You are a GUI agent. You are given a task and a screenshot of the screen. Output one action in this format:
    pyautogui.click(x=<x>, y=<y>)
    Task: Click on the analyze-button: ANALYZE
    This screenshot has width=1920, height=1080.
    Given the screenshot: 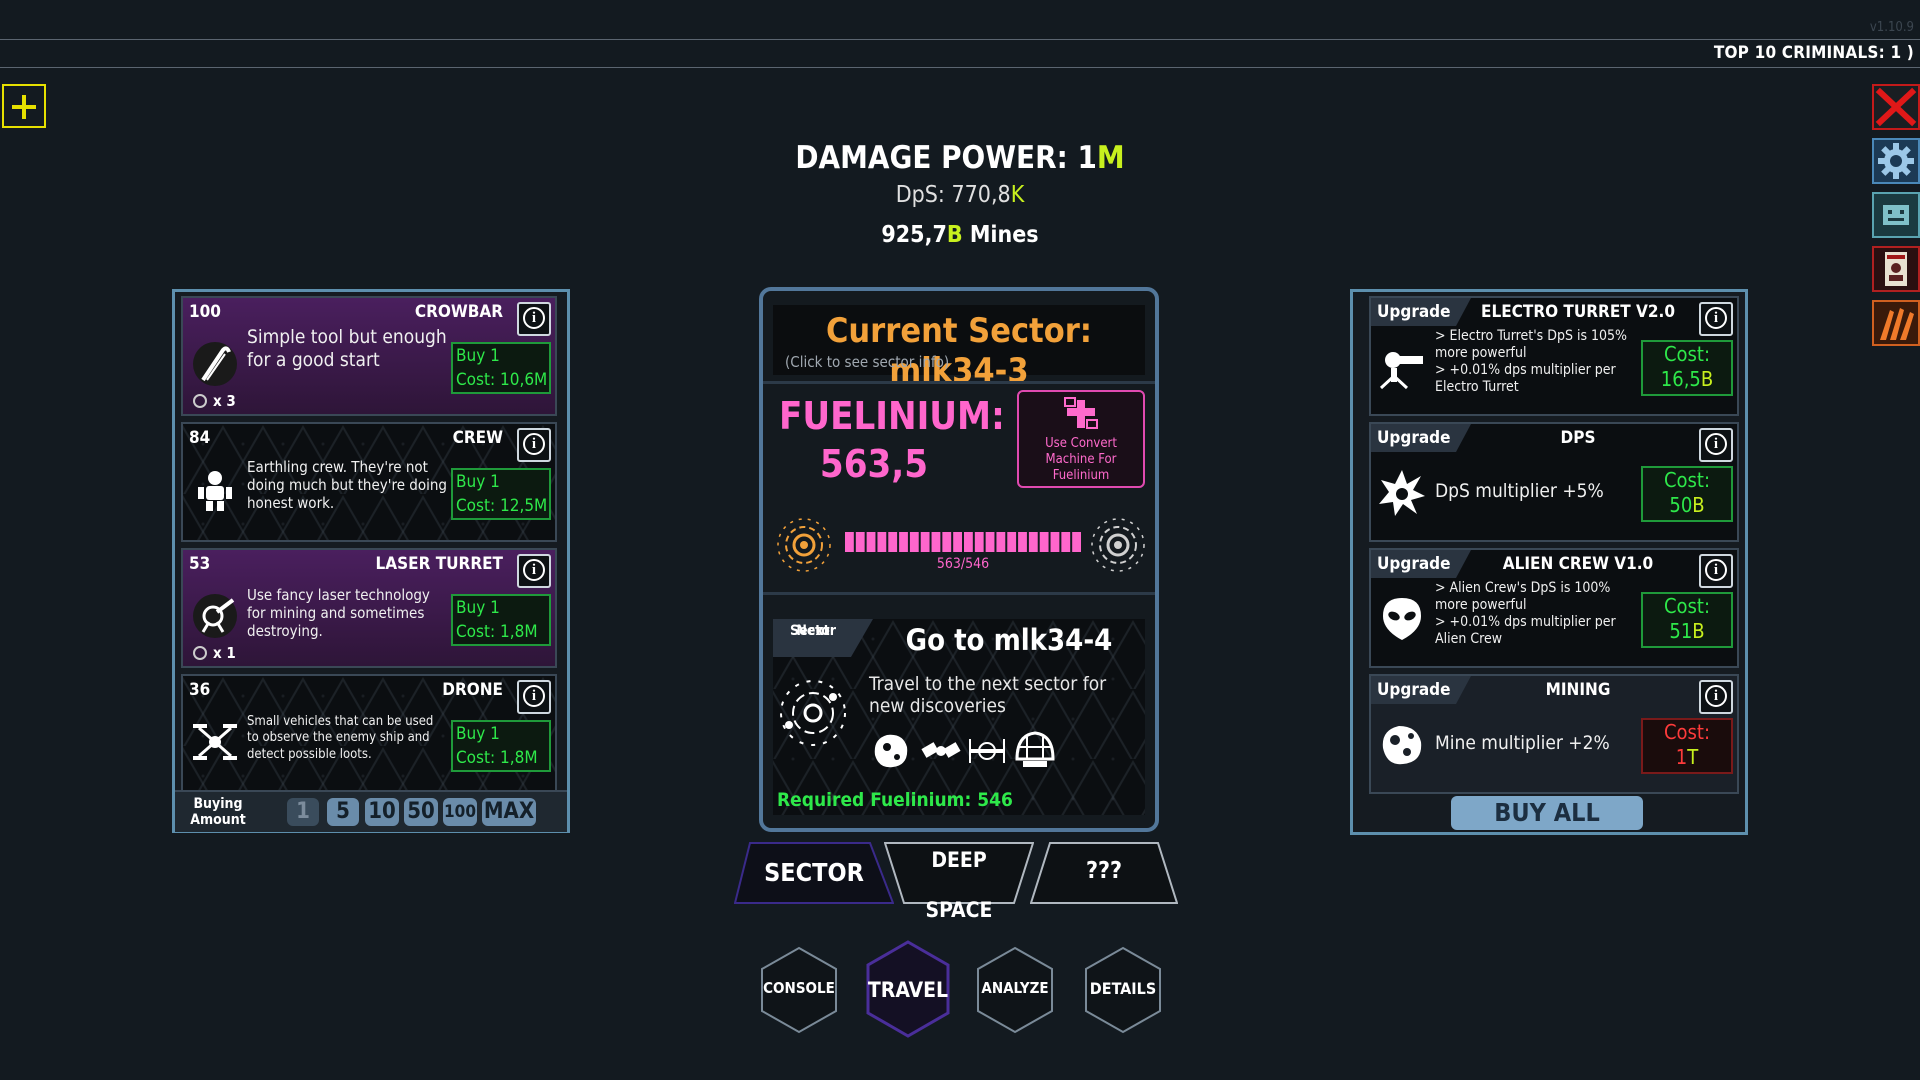 What is the action you would take?
    pyautogui.click(x=1015, y=990)
    